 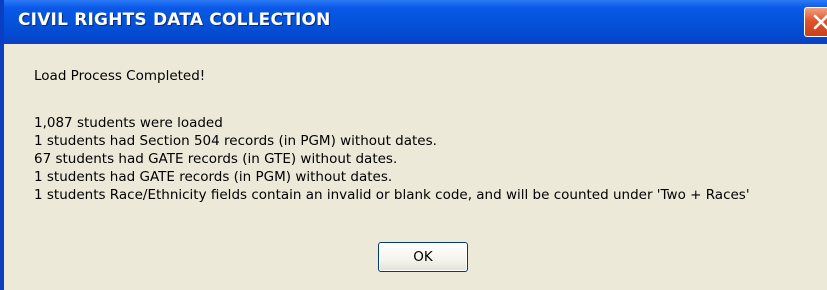 I want to click on close-button, so click(x=815, y=22).